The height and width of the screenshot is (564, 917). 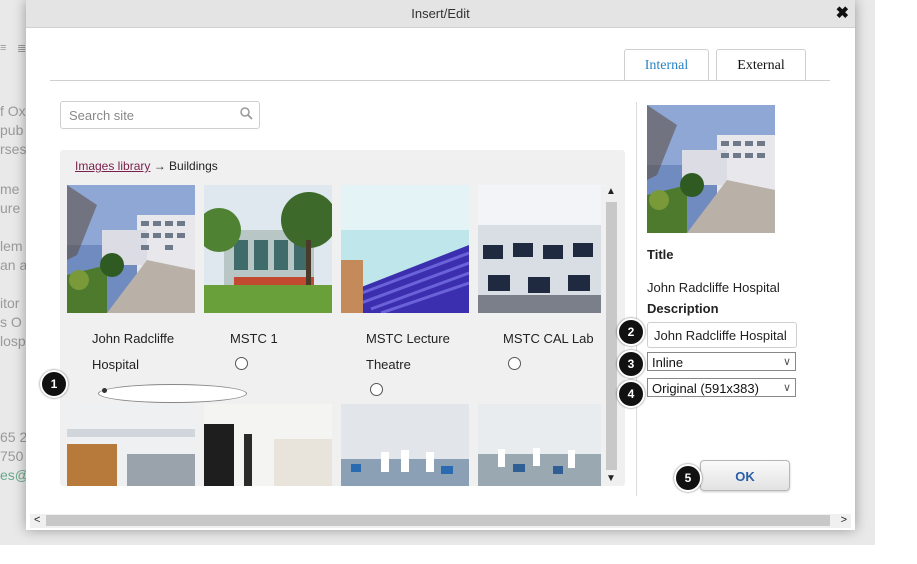 I want to click on image-thumbnail-mstc-lecture-theatre, so click(x=405, y=249).